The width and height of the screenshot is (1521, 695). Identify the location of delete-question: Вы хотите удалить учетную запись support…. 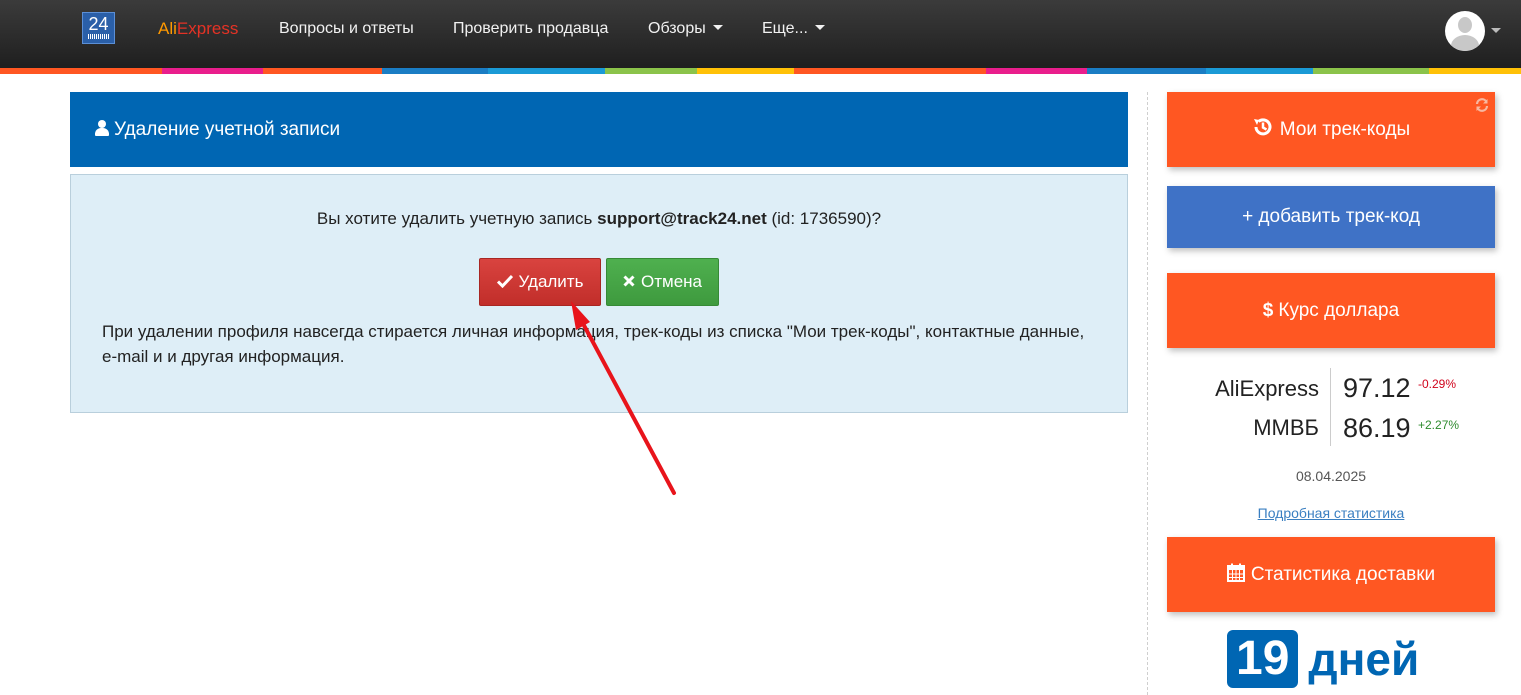
(599, 219).